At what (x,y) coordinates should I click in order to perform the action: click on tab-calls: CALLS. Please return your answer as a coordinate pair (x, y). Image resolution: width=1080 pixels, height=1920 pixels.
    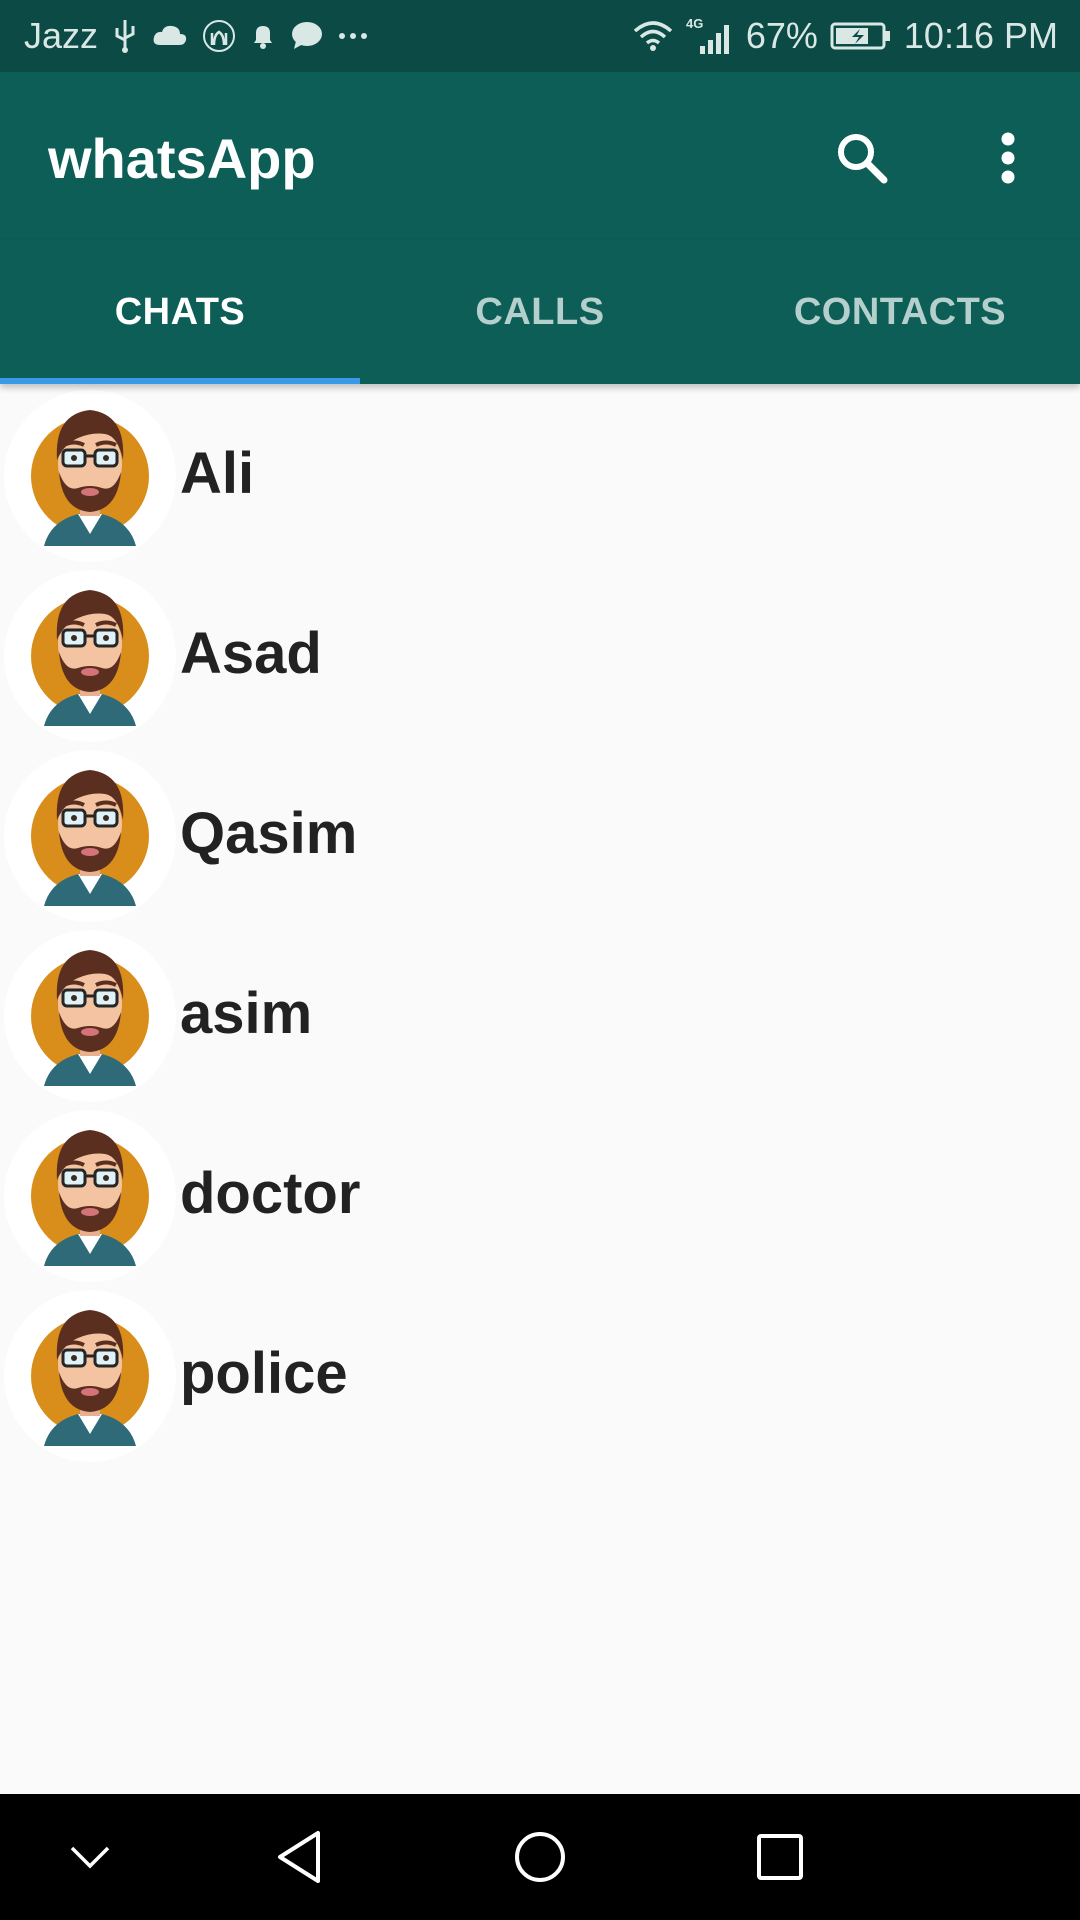
    Looking at the image, I should click on (540, 312).